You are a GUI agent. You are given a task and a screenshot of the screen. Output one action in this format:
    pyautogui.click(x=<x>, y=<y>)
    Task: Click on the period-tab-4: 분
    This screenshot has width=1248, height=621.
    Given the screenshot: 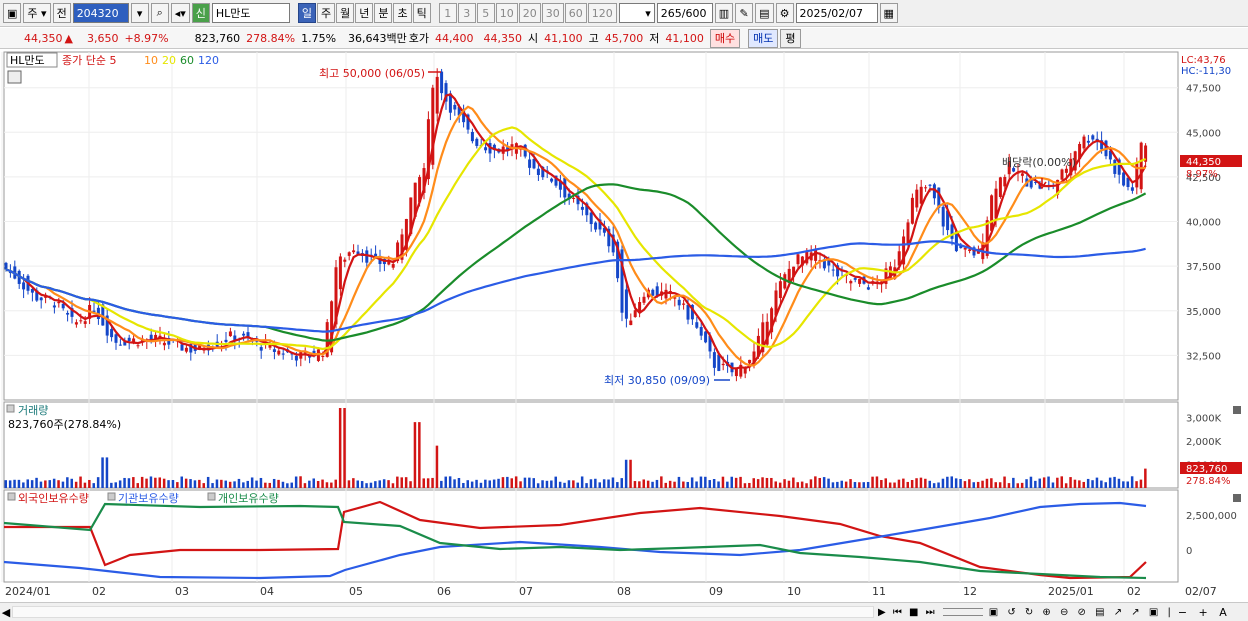 What is the action you would take?
    pyautogui.click(x=383, y=13)
    